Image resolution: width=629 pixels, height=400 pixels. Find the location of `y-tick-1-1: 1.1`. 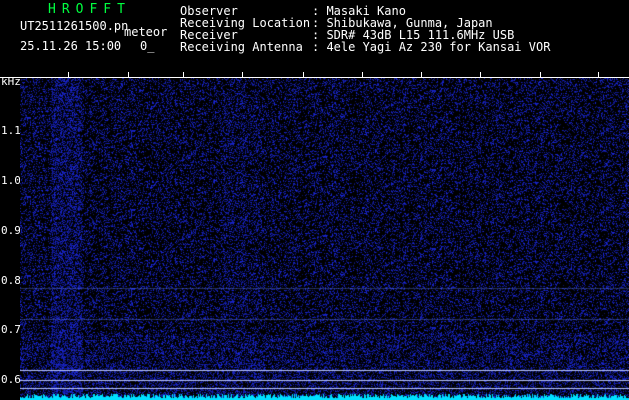

y-tick-1-1: 1.1 is located at coordinates (11, 130).